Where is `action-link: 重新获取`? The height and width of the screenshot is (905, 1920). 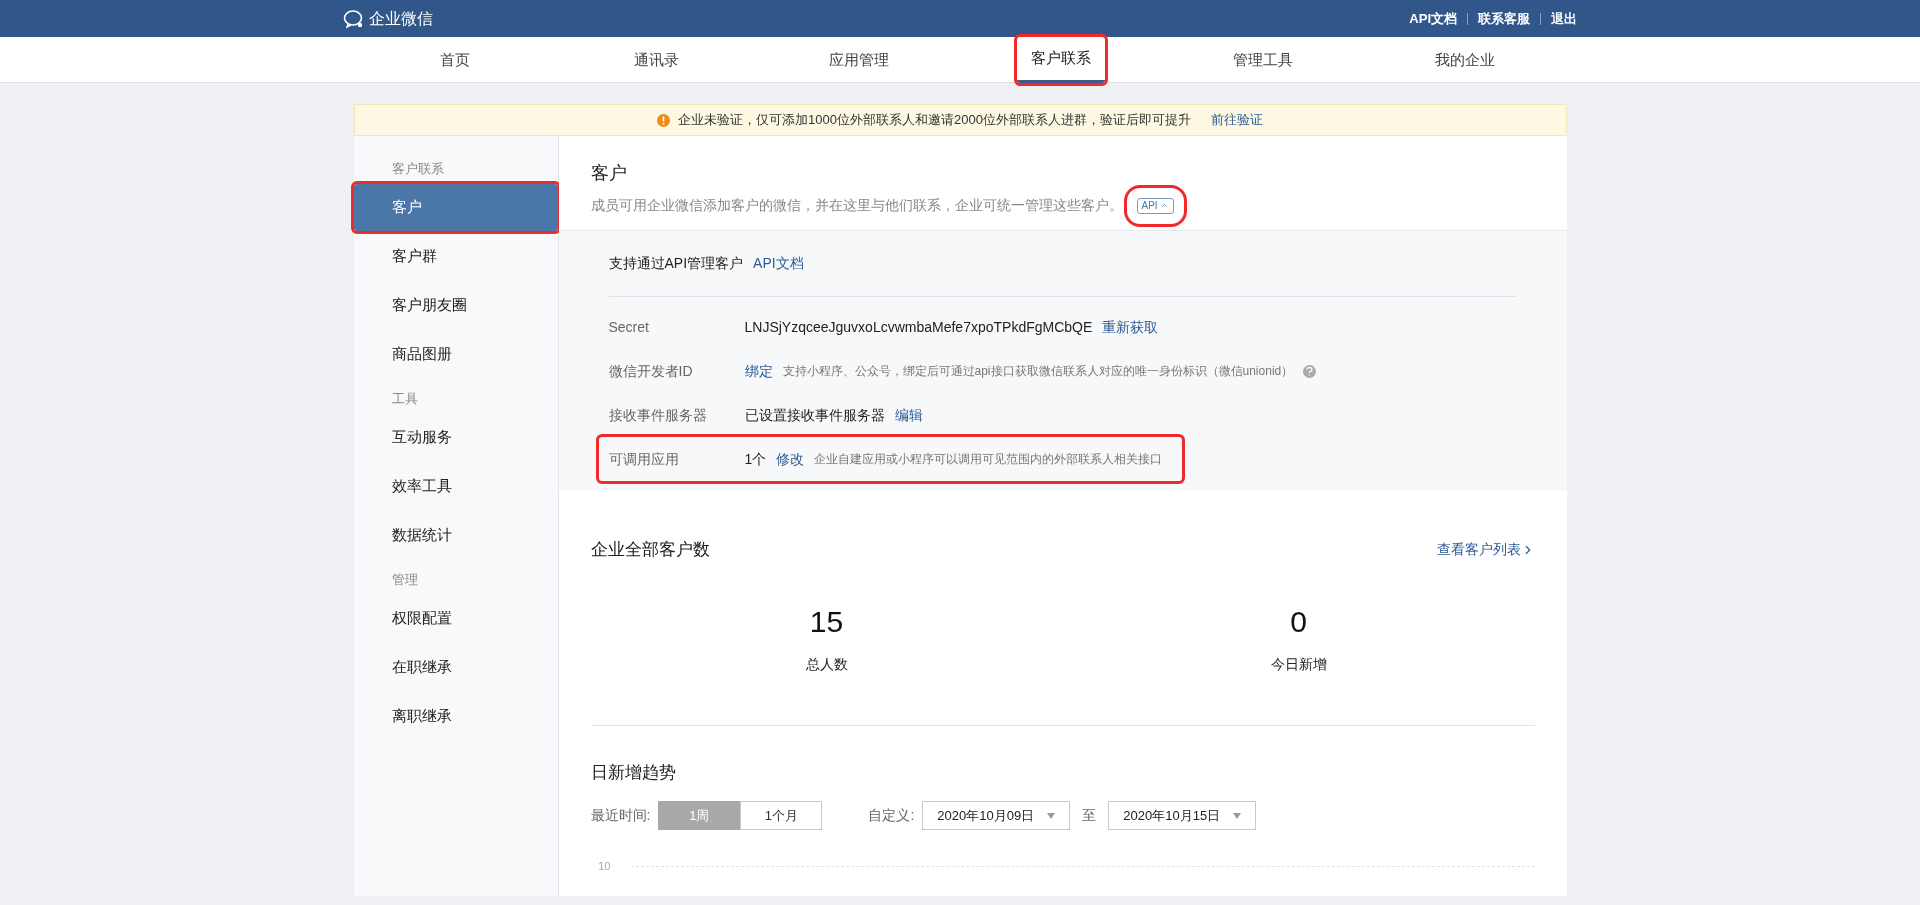 action-link: 重新获取 is located at coordinates (1130, 327).